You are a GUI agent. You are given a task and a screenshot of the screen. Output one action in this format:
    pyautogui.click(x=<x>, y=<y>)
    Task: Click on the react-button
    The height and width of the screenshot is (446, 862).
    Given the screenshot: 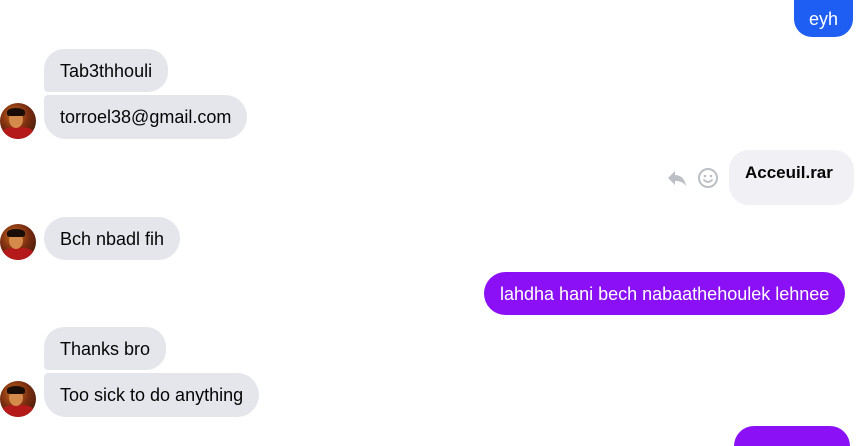 What is the action you would take?
    pyautogui.click(x=708, y=178)
    